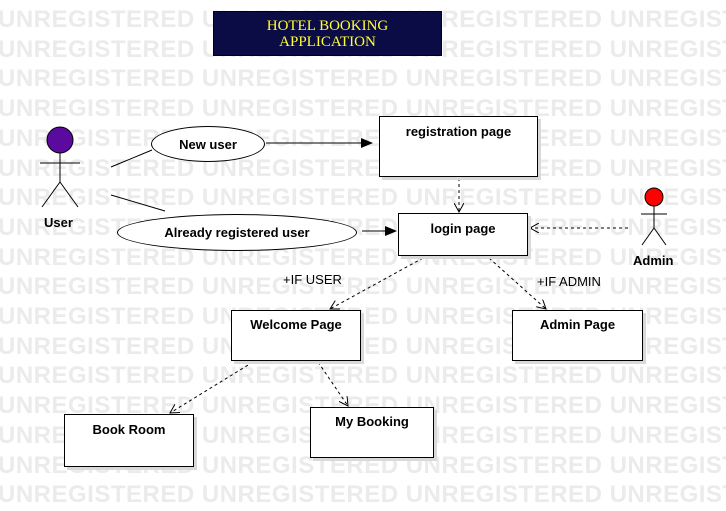 This screenshot has height=511, width=726. Describe the element at coordinates (138, 203) in the screenshot. I see `user-to-registered-line` at that location.